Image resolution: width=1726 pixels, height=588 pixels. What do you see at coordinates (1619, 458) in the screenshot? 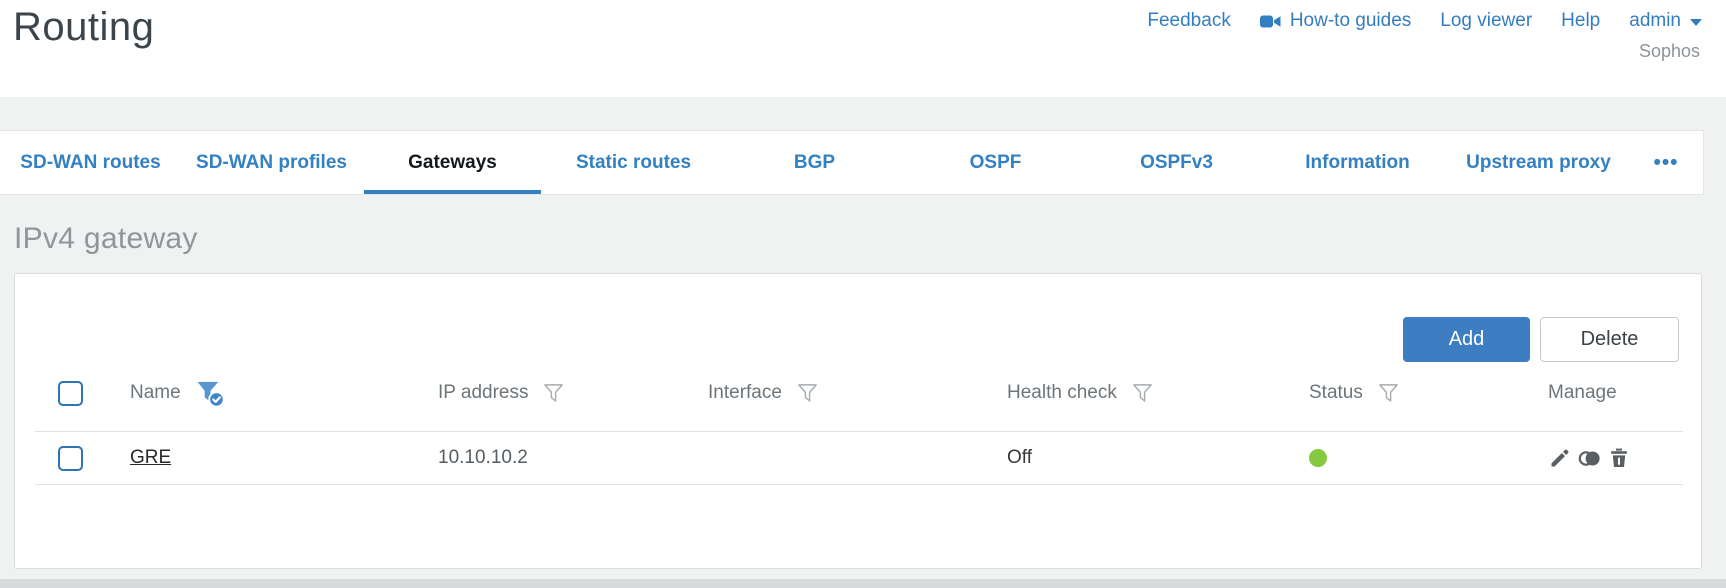
I see `delete-icon` at bounding box center [1619, 458].